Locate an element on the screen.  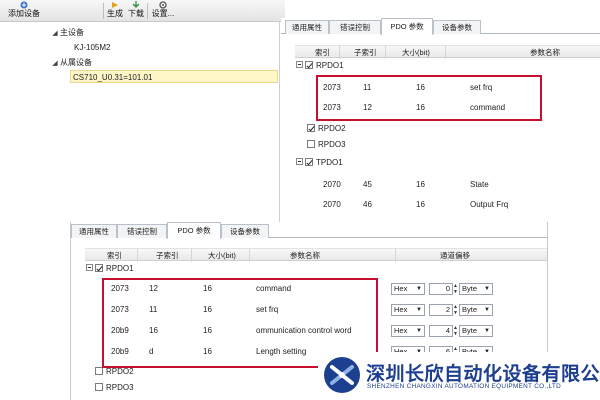
download-button: 下载 is located at coordinates (136, 11).